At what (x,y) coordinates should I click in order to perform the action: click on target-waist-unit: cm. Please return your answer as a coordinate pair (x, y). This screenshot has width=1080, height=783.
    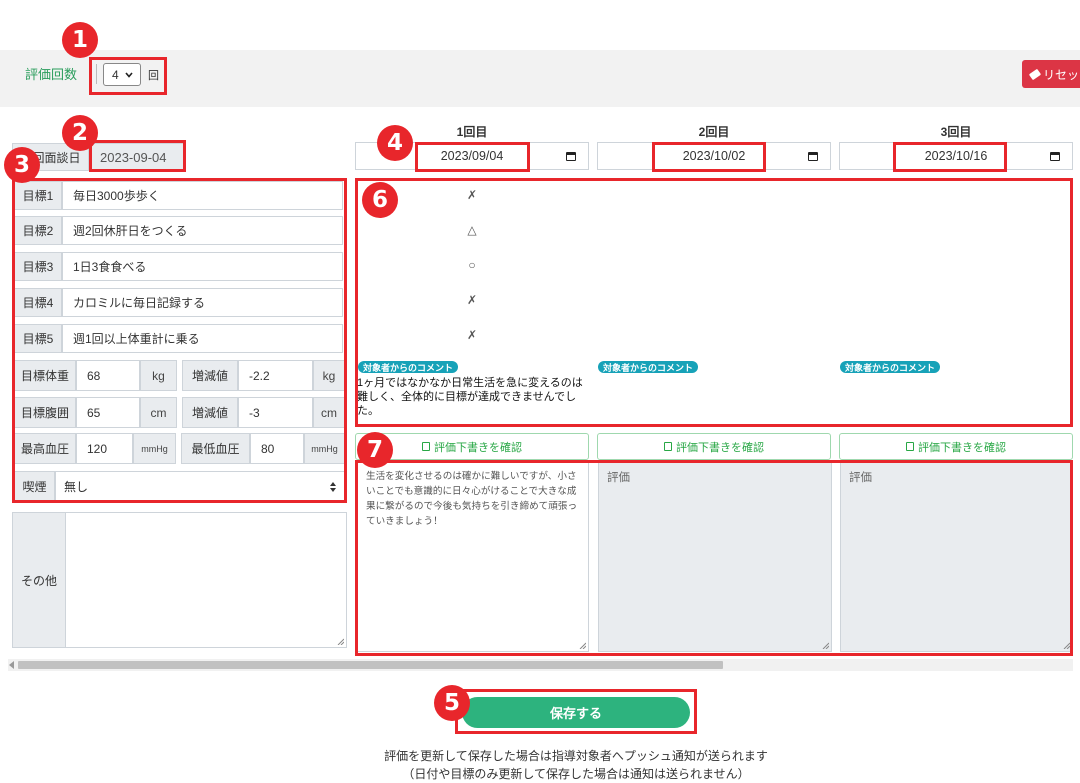
    Looking at the image, I should click on (158, 412).